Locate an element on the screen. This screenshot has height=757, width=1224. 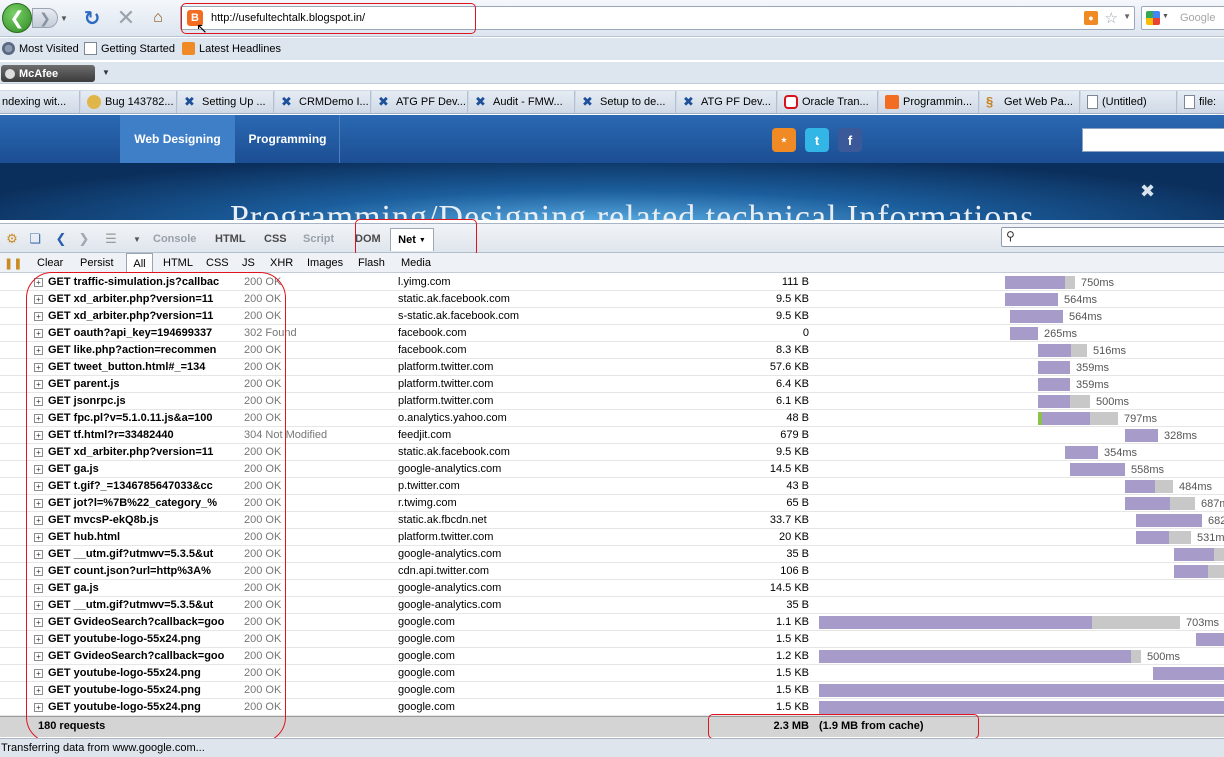
tab-item: (Untitled) is located at coordinates (1129, 102).